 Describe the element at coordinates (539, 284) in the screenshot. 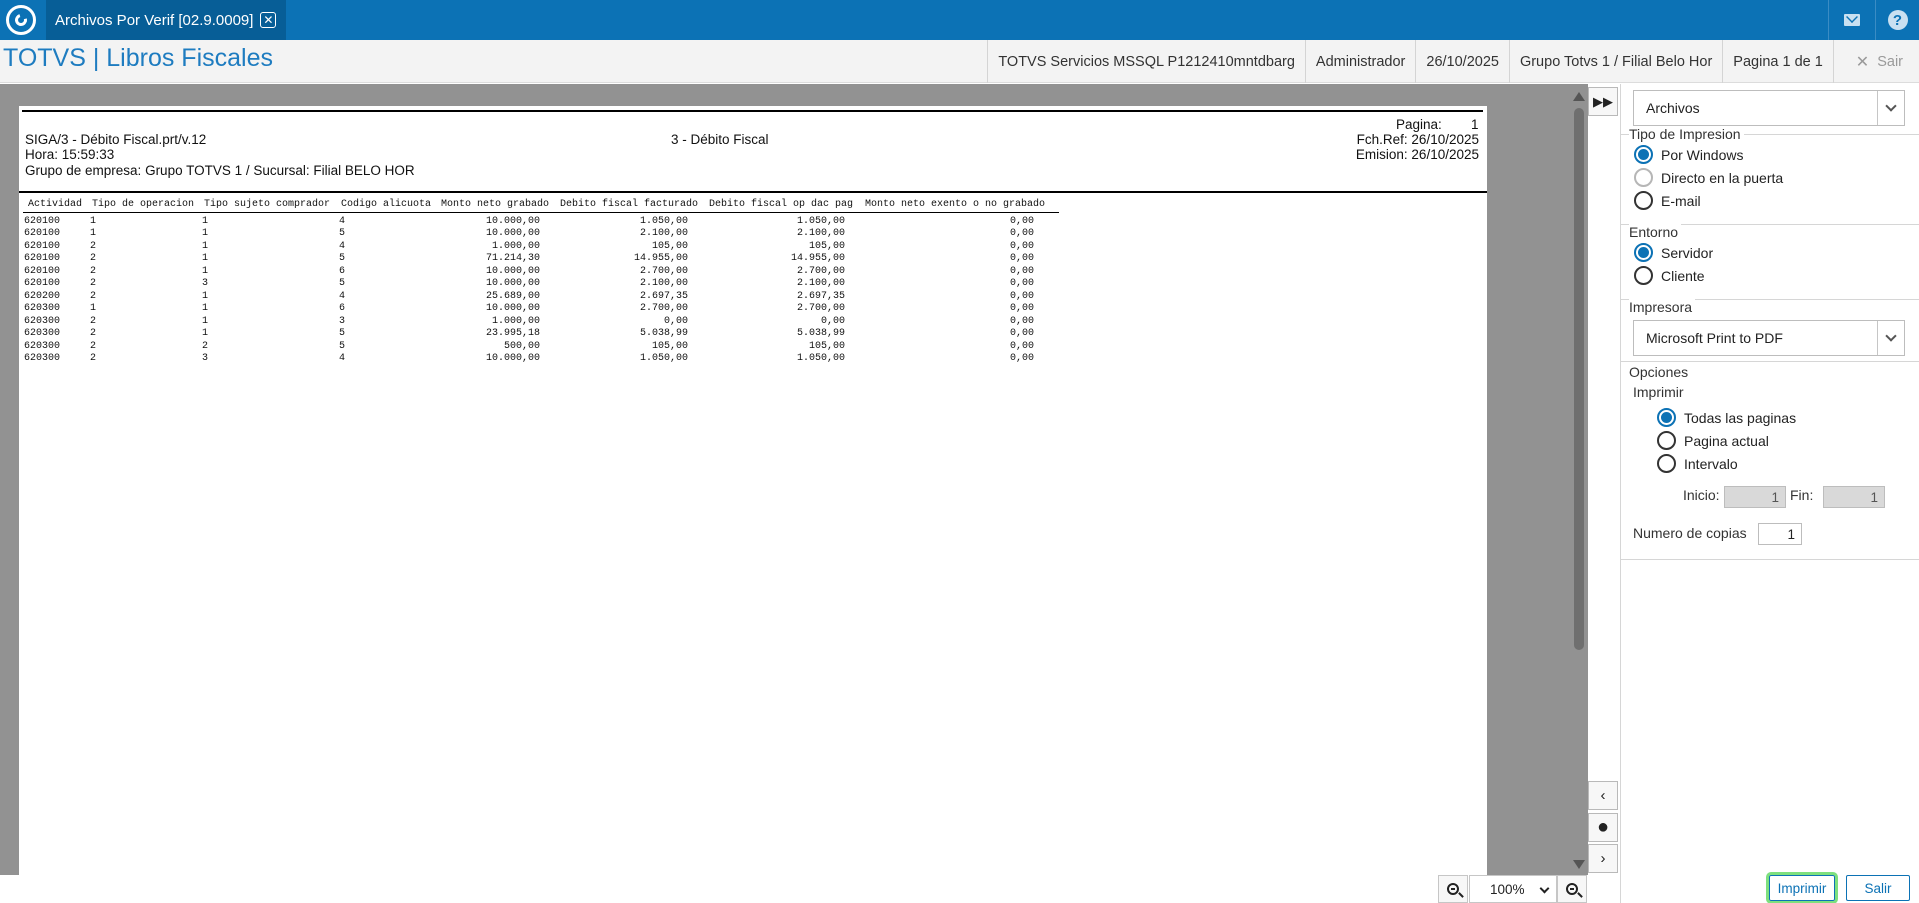

I see `table-row: 620100 2 3 5 10.000,00 2.100,00 2.100,00 0,00` at that location.